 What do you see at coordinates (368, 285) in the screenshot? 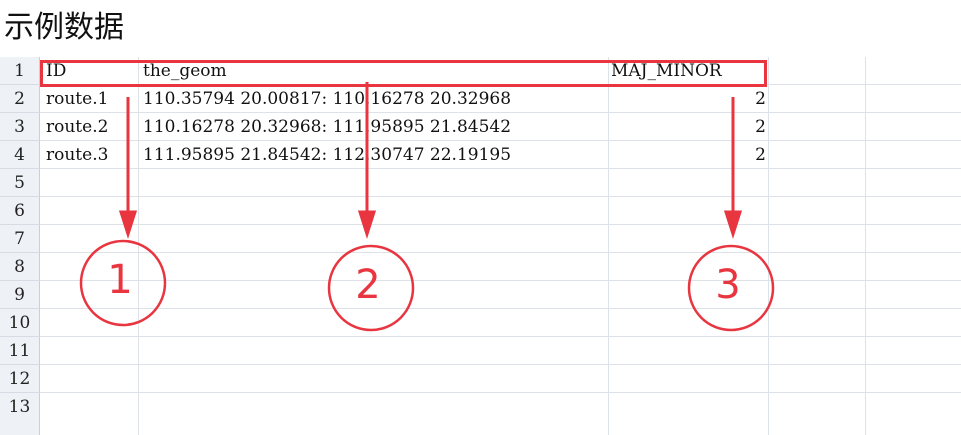
I see `annotation-label-2: 2` at bounding box center [368, 285].